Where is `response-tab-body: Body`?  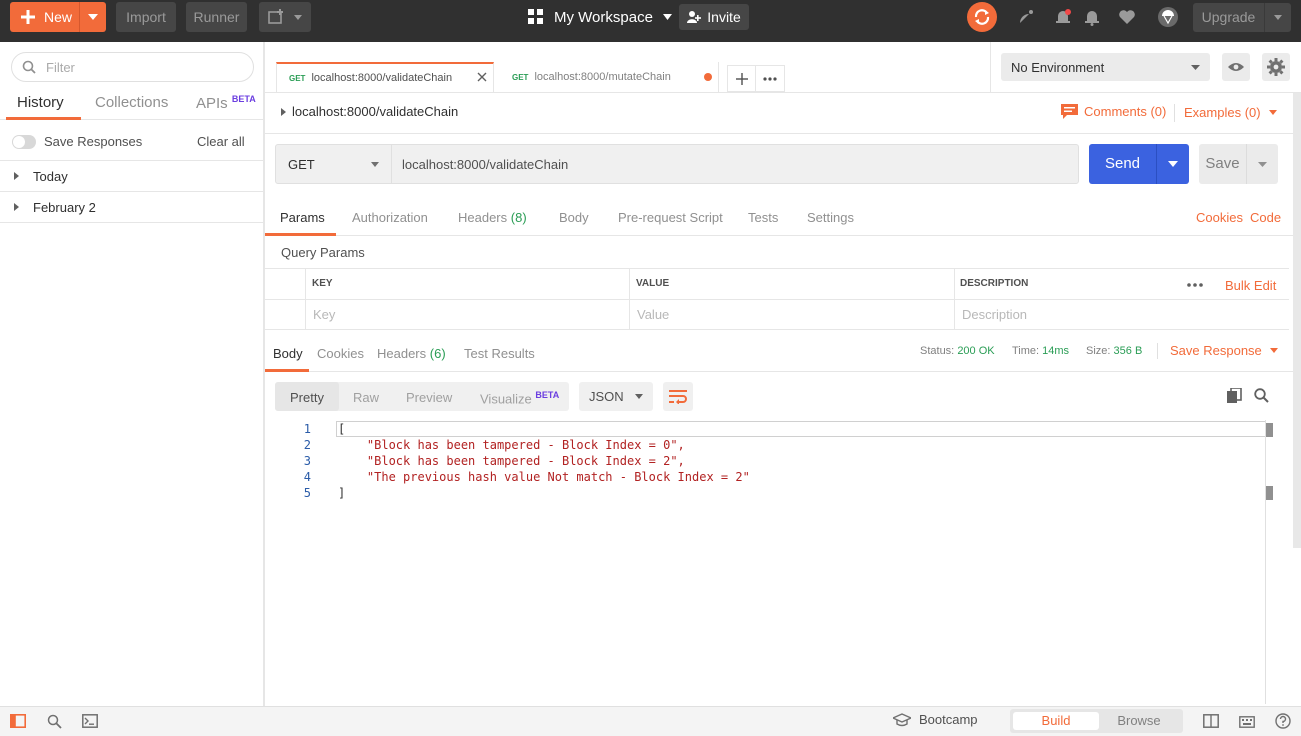 response-tab-body: Body is located at coordinates (288, 353).